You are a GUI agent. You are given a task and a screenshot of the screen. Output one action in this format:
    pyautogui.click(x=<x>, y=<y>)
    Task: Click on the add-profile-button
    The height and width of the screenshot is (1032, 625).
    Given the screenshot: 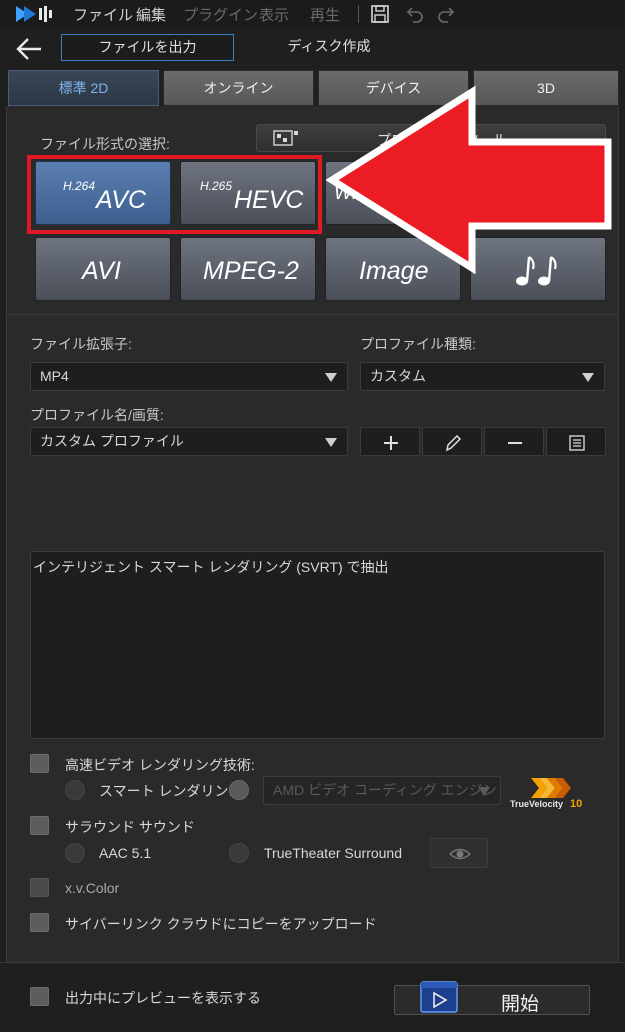 What is the action you would take?
    pyautogui.click(x=390, y=441)
    